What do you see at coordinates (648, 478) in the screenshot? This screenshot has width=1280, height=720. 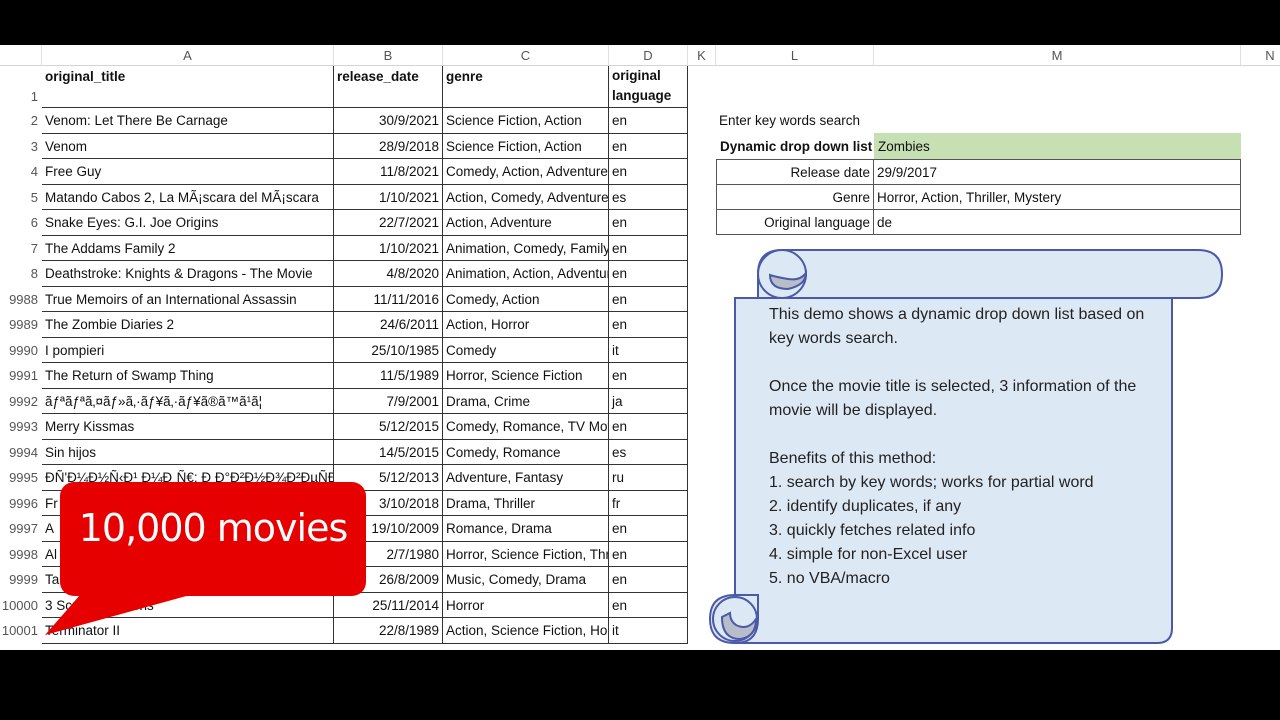 I see `cell-language: ru` at bounding box center [648, 478].